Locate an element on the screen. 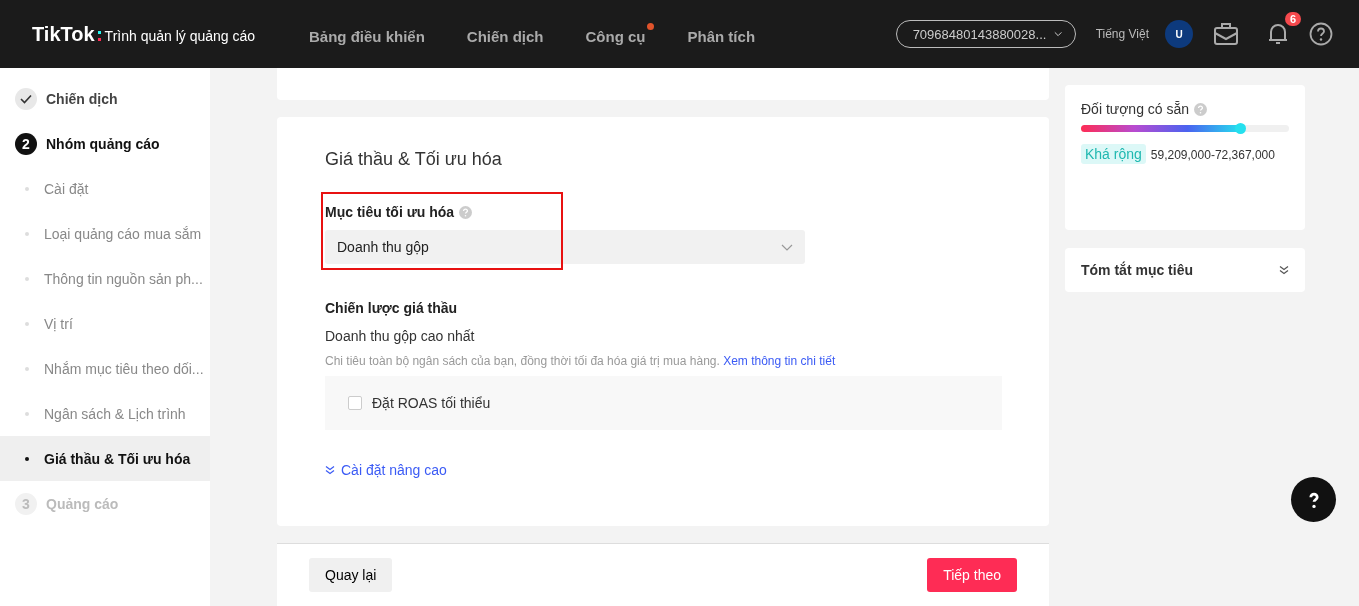 Image resolution: width=1359 pixels, height=606 pixels. card-title: Đối tượng có sẵn is located at coordinates (1135, 109).